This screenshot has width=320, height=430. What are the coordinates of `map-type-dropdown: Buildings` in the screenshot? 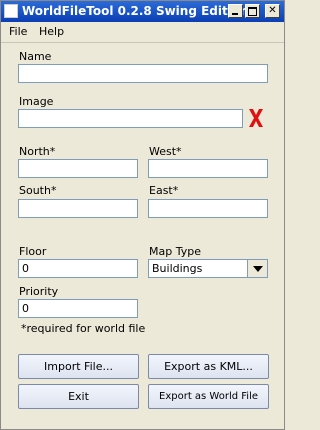 It's located at (208, 268).